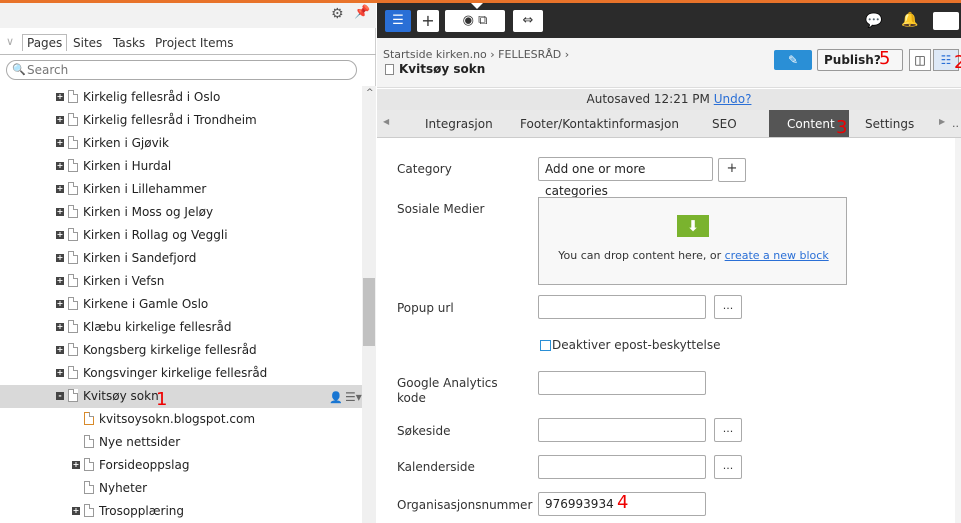 Image resolution: width=961 pixels, height=523 pixels. What do you see at coordinates (148, 212) in the screenshot?
I see `tree-row-label: Kirken i Moss og Jeløy` at bounding box center [148, 212].